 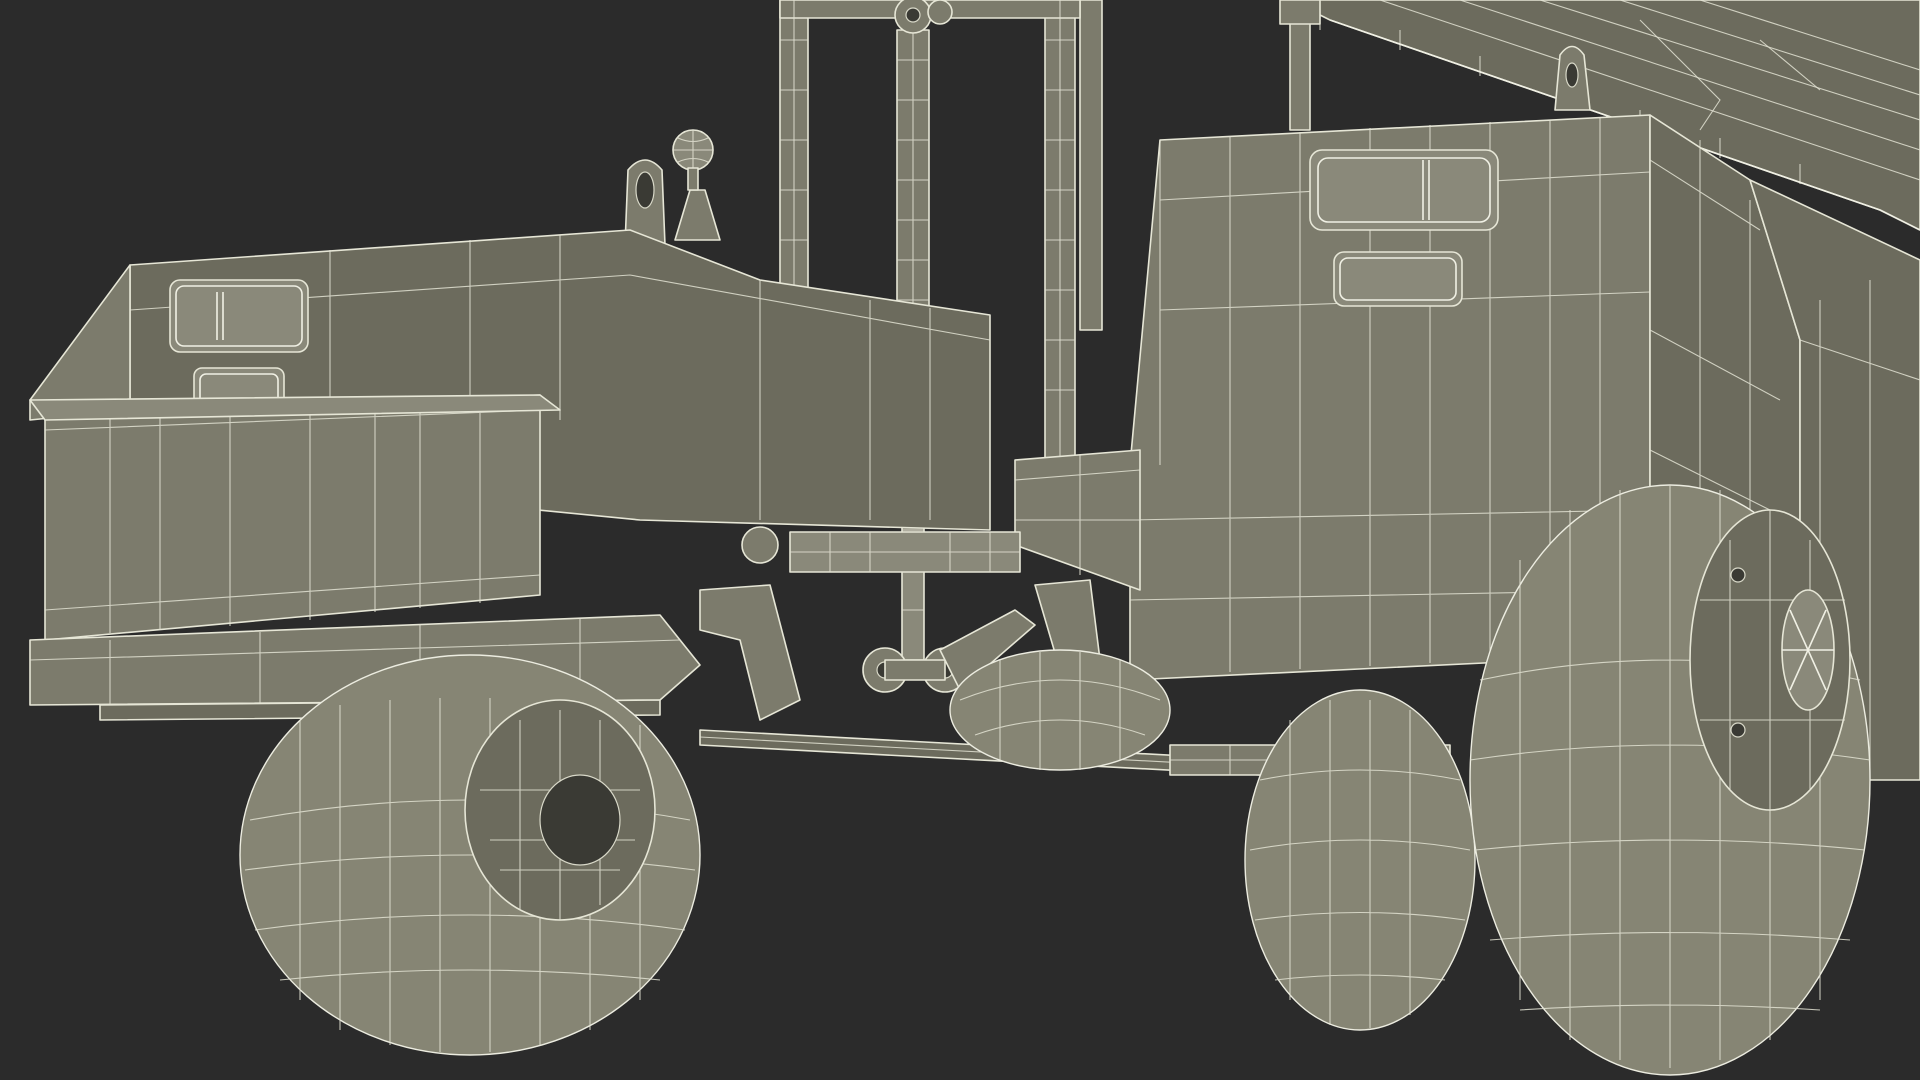 What do you see at coordinates (1398, 279) in the screenshot?
I see `reflector-lower-right` at bounding box center [1398, 279].